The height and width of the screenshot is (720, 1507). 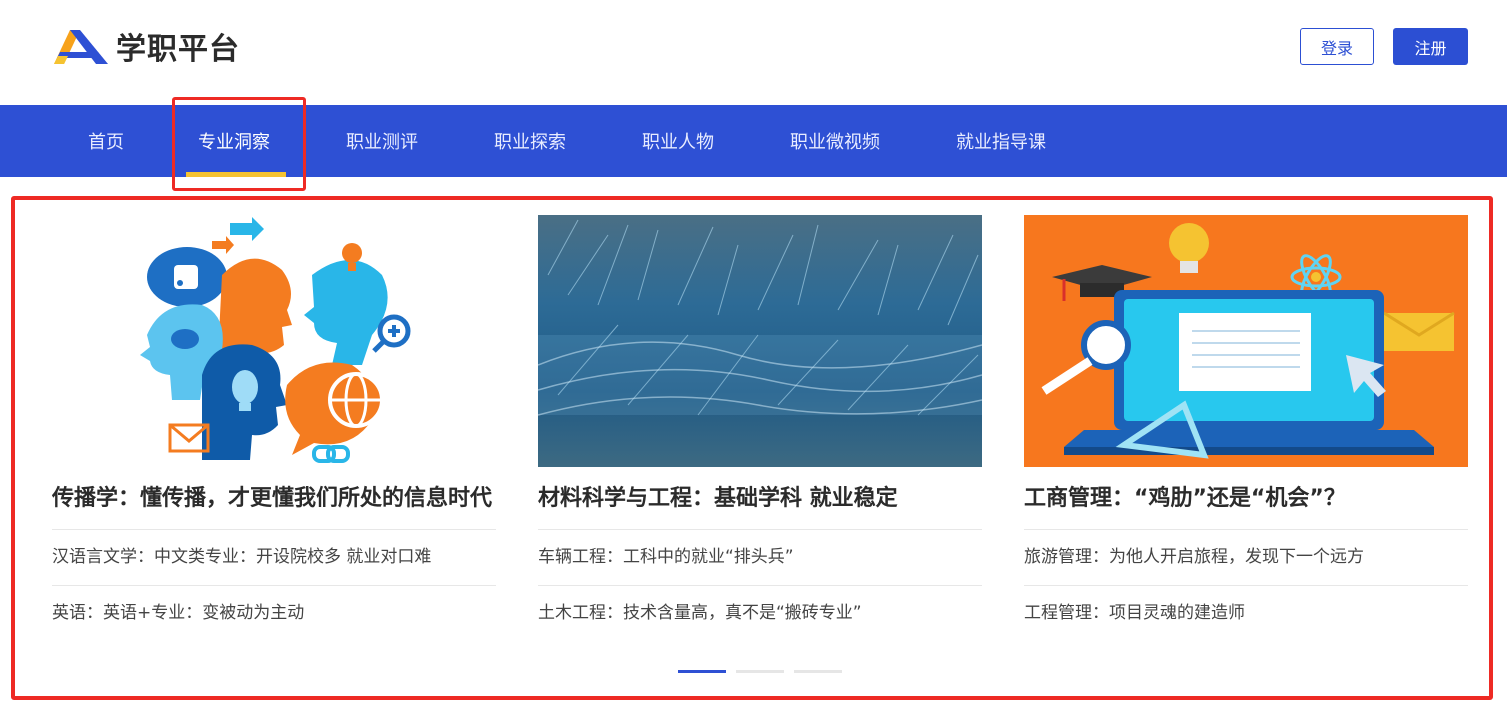 I want to click on nav-item-career-people: 职业人物, so click(x=678, y=141).